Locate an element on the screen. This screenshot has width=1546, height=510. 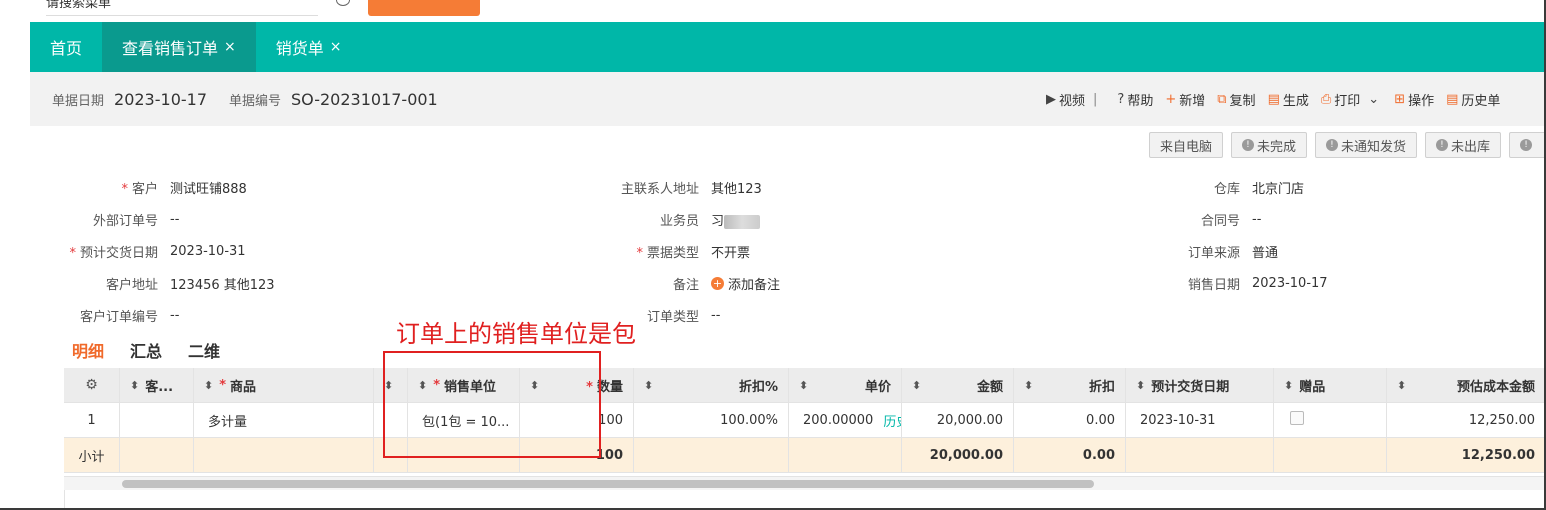
cell-unit-price: 200.00000历史 is located at coordinates (845, 420).